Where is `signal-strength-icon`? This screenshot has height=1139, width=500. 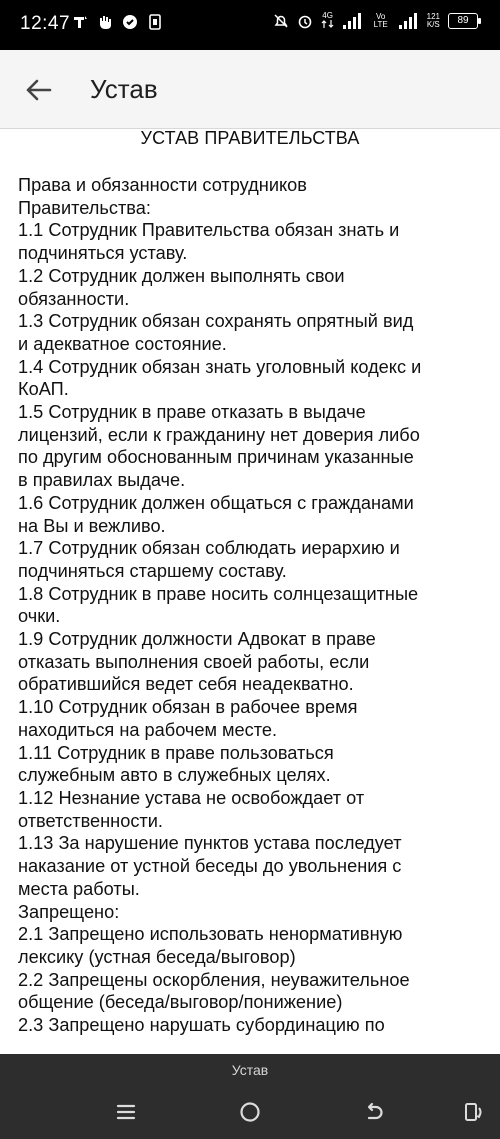 signal-strength-icon is located at coordinates (351, 21).